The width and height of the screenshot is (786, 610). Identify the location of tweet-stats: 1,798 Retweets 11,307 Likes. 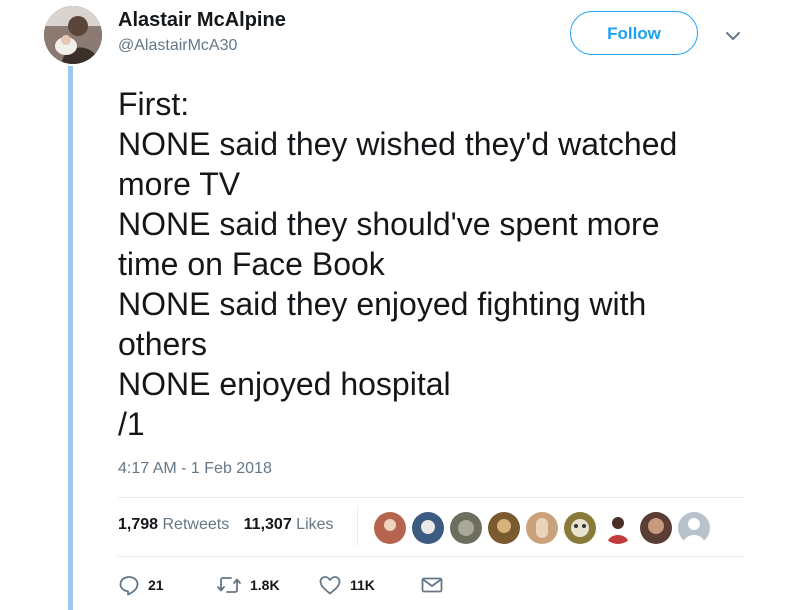
(226, 525).